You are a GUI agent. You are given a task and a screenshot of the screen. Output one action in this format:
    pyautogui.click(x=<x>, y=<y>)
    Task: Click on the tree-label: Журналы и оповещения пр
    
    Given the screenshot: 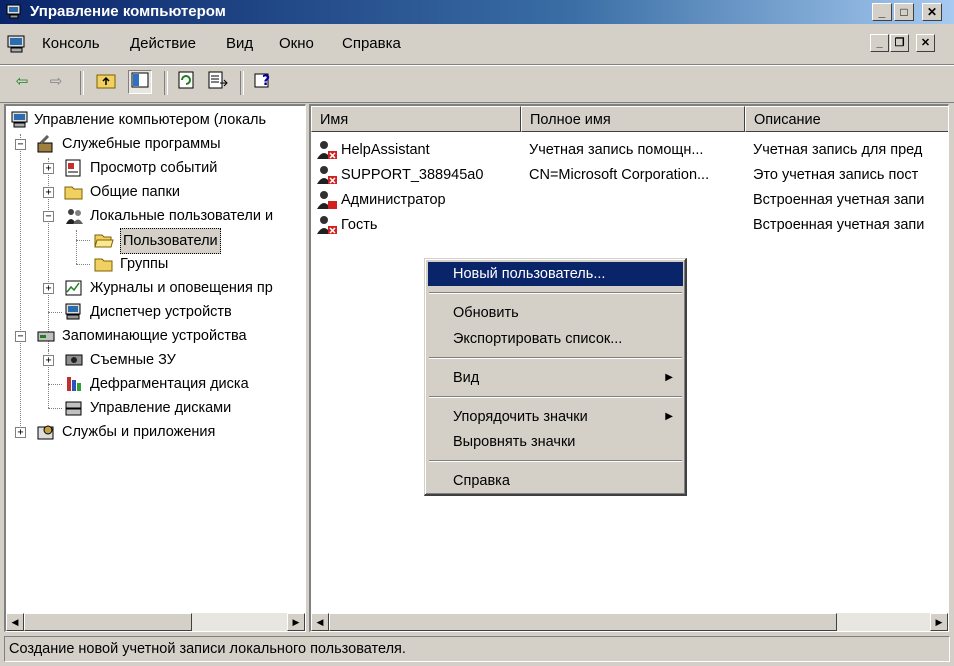 What is the action you would take?
    pyautogui.click(x=181, y=288)
    